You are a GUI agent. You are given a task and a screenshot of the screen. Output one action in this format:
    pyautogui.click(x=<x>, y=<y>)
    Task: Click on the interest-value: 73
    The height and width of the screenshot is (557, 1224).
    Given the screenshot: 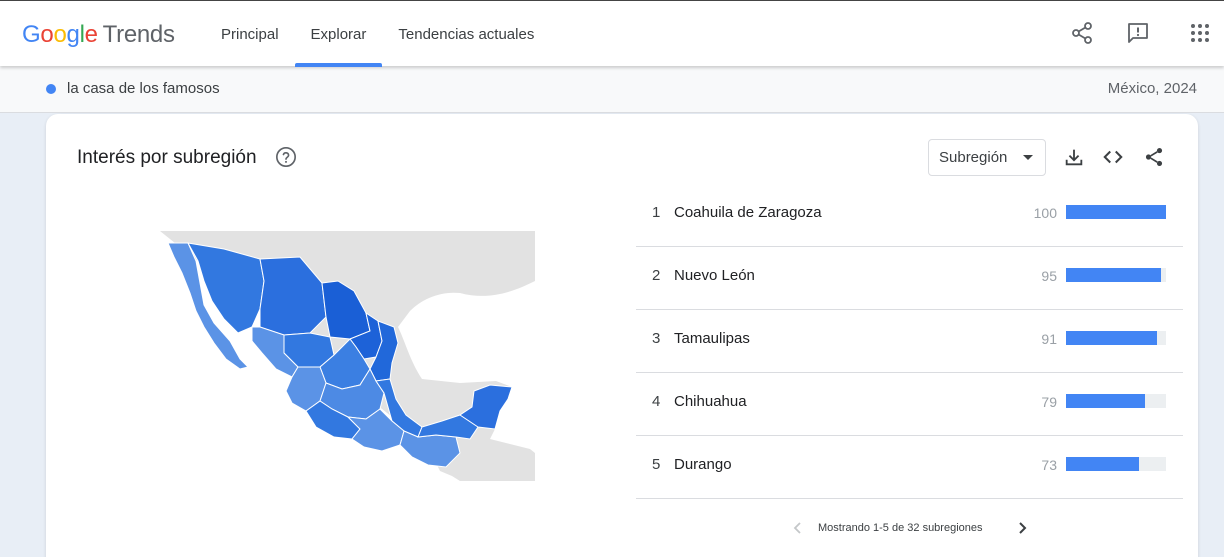 What is the action you would take?
    pyautogui.click(x=1049, y=465)
    